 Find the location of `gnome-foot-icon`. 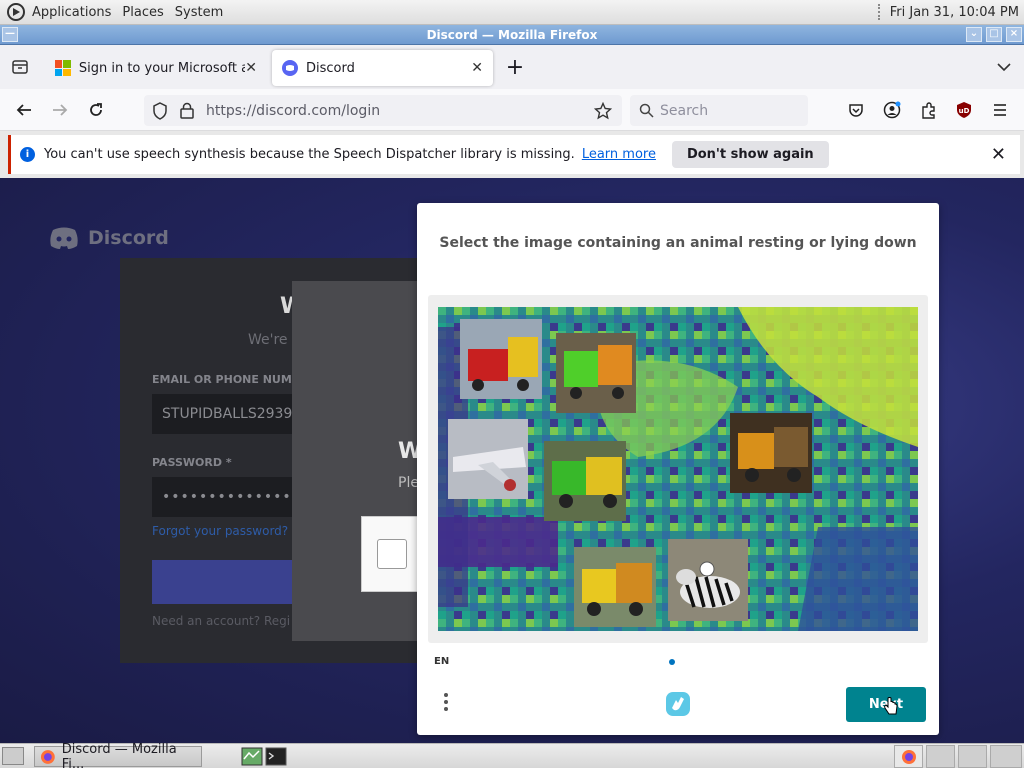

gnome-foot-icon is located at coordinates (16, 12).